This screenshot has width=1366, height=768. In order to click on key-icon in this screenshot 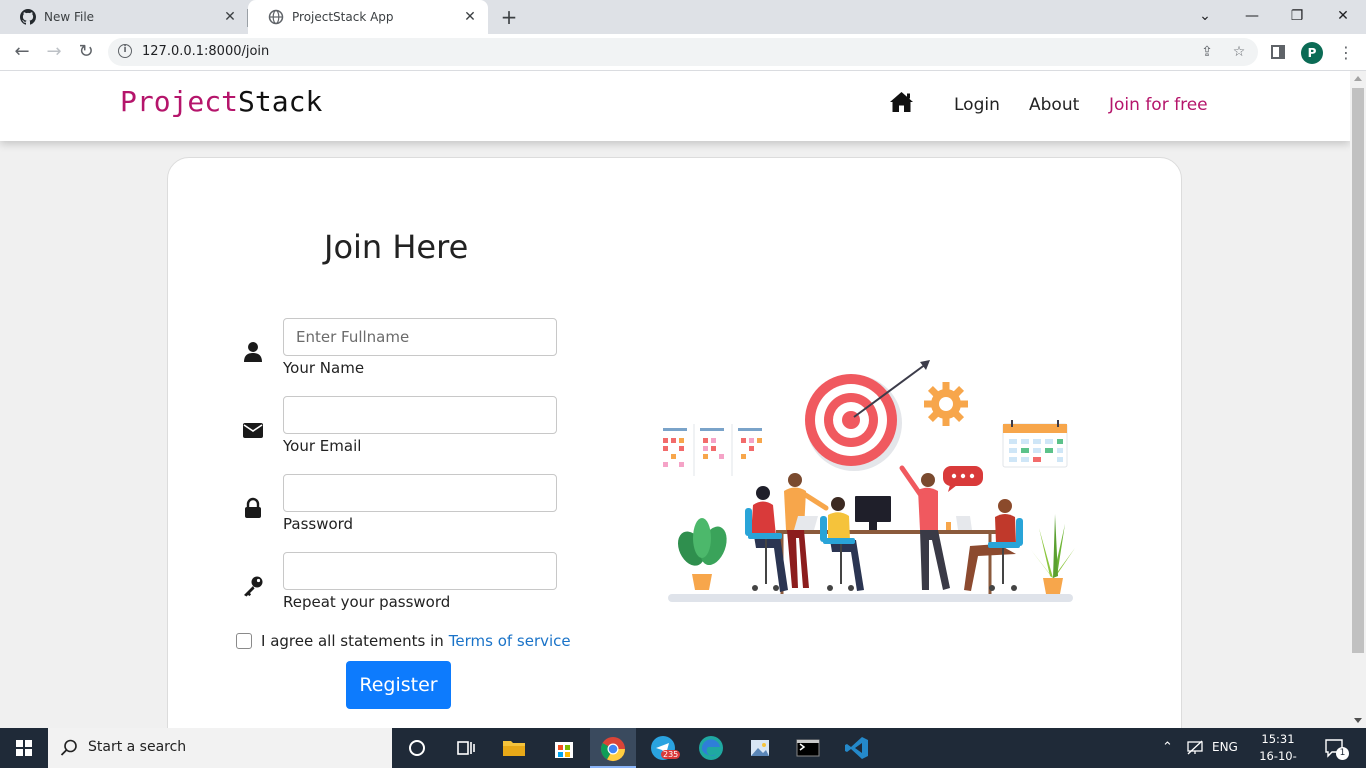, I will do `click(253, 586)`.